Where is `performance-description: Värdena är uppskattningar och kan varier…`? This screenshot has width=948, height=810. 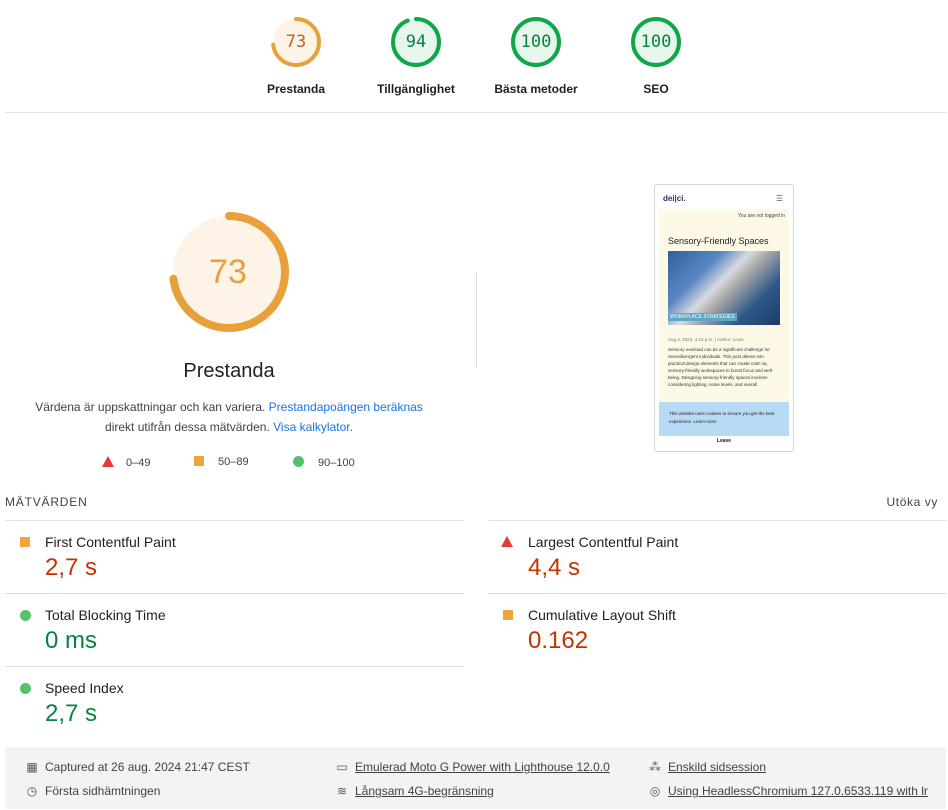
performance-description: Värdena är uppskattningar och kan varier… is located at coordinates (229, 417).